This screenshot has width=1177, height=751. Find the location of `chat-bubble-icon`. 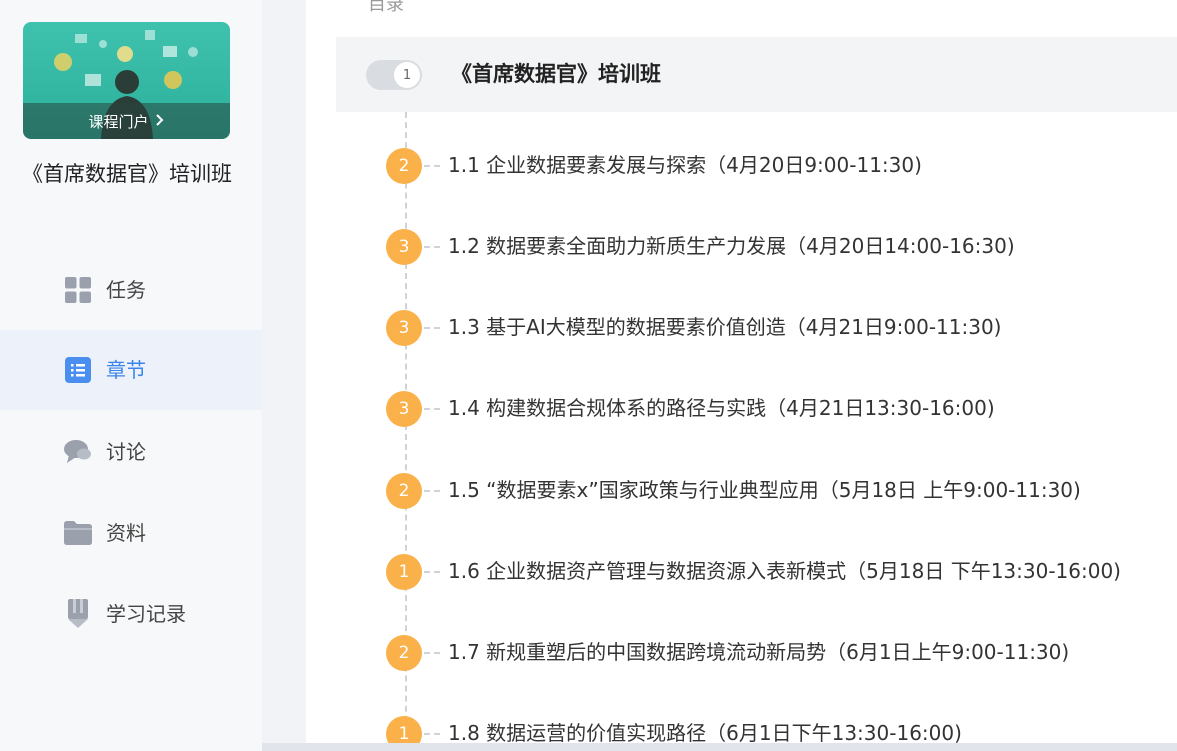

chat-bubble-icon is located at coordinates (78, 452).